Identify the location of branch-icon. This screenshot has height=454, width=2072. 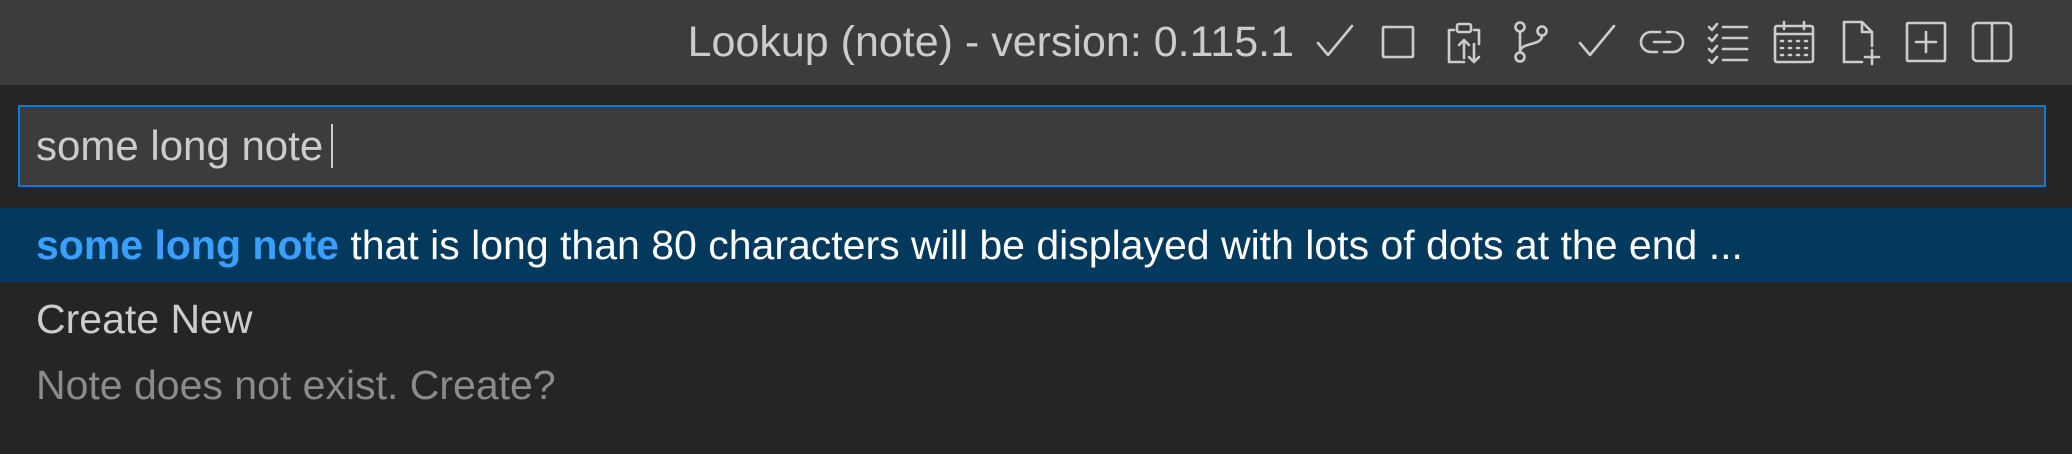
(1530, 42).